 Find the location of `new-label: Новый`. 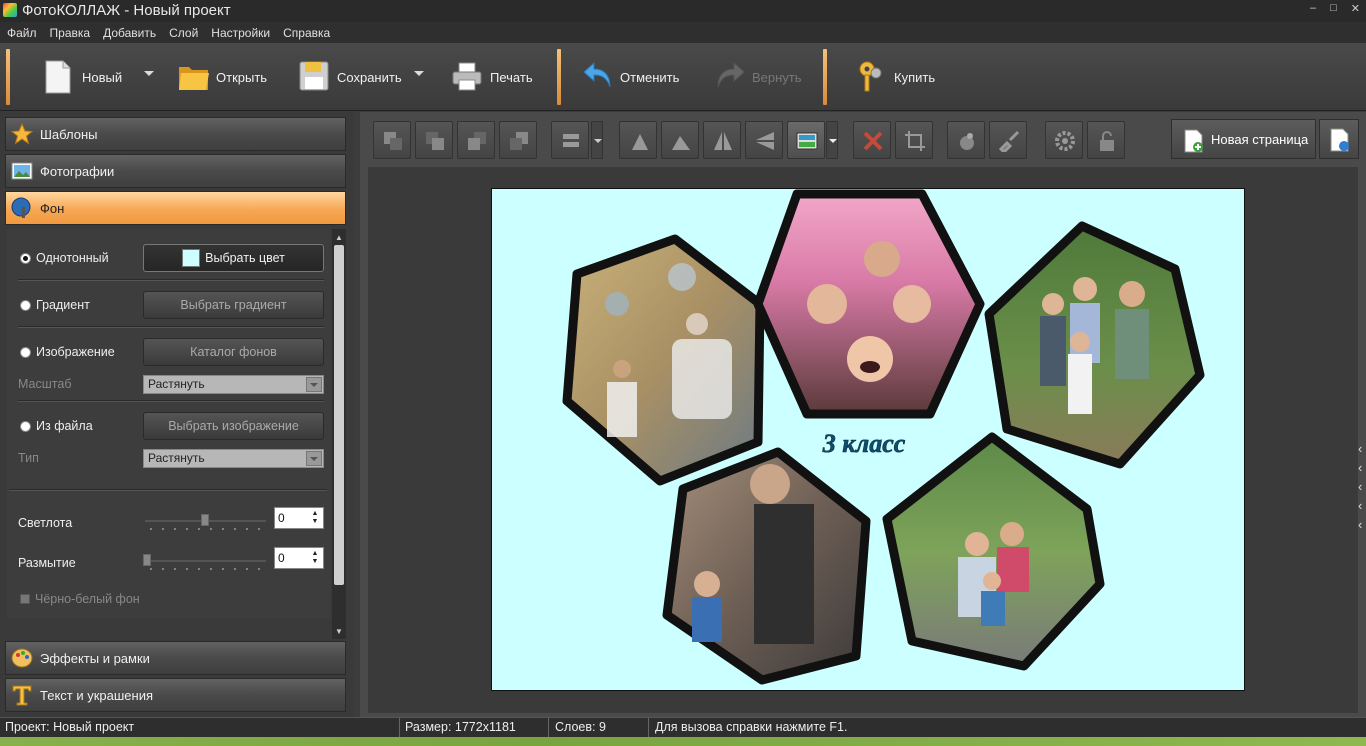

new-label: Новый is located at coordinates (102, 77).